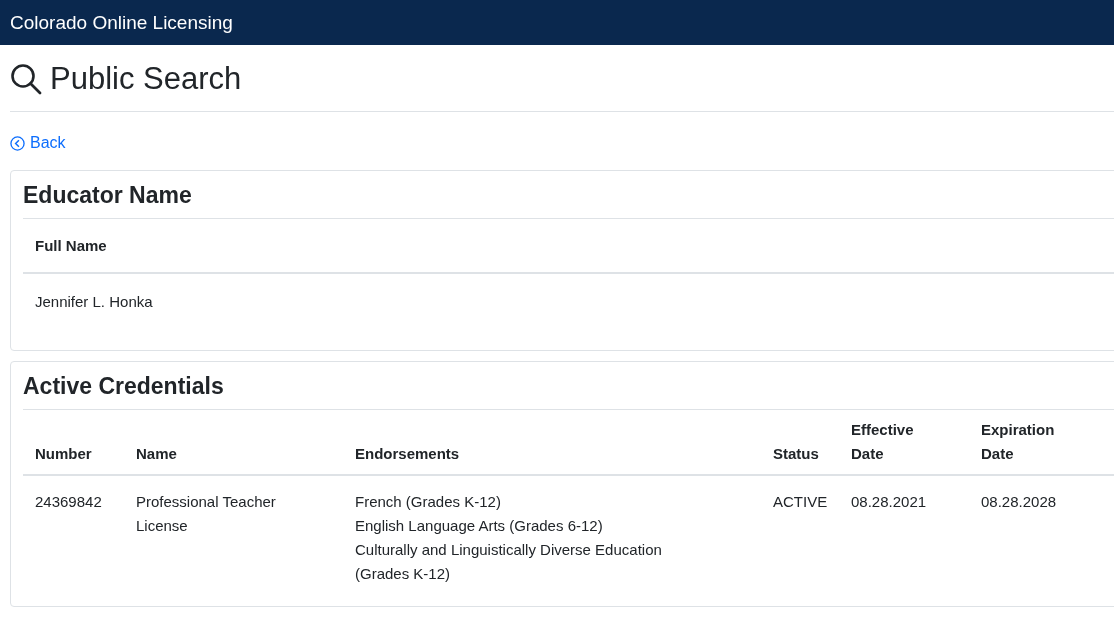 Image resolution: width=1114 pixels, height=625 pixels. What do you see at coordinates (68, 502) in the screenshot?
I see `table-cell-text: 24369842` at bounding box center [68, 502].